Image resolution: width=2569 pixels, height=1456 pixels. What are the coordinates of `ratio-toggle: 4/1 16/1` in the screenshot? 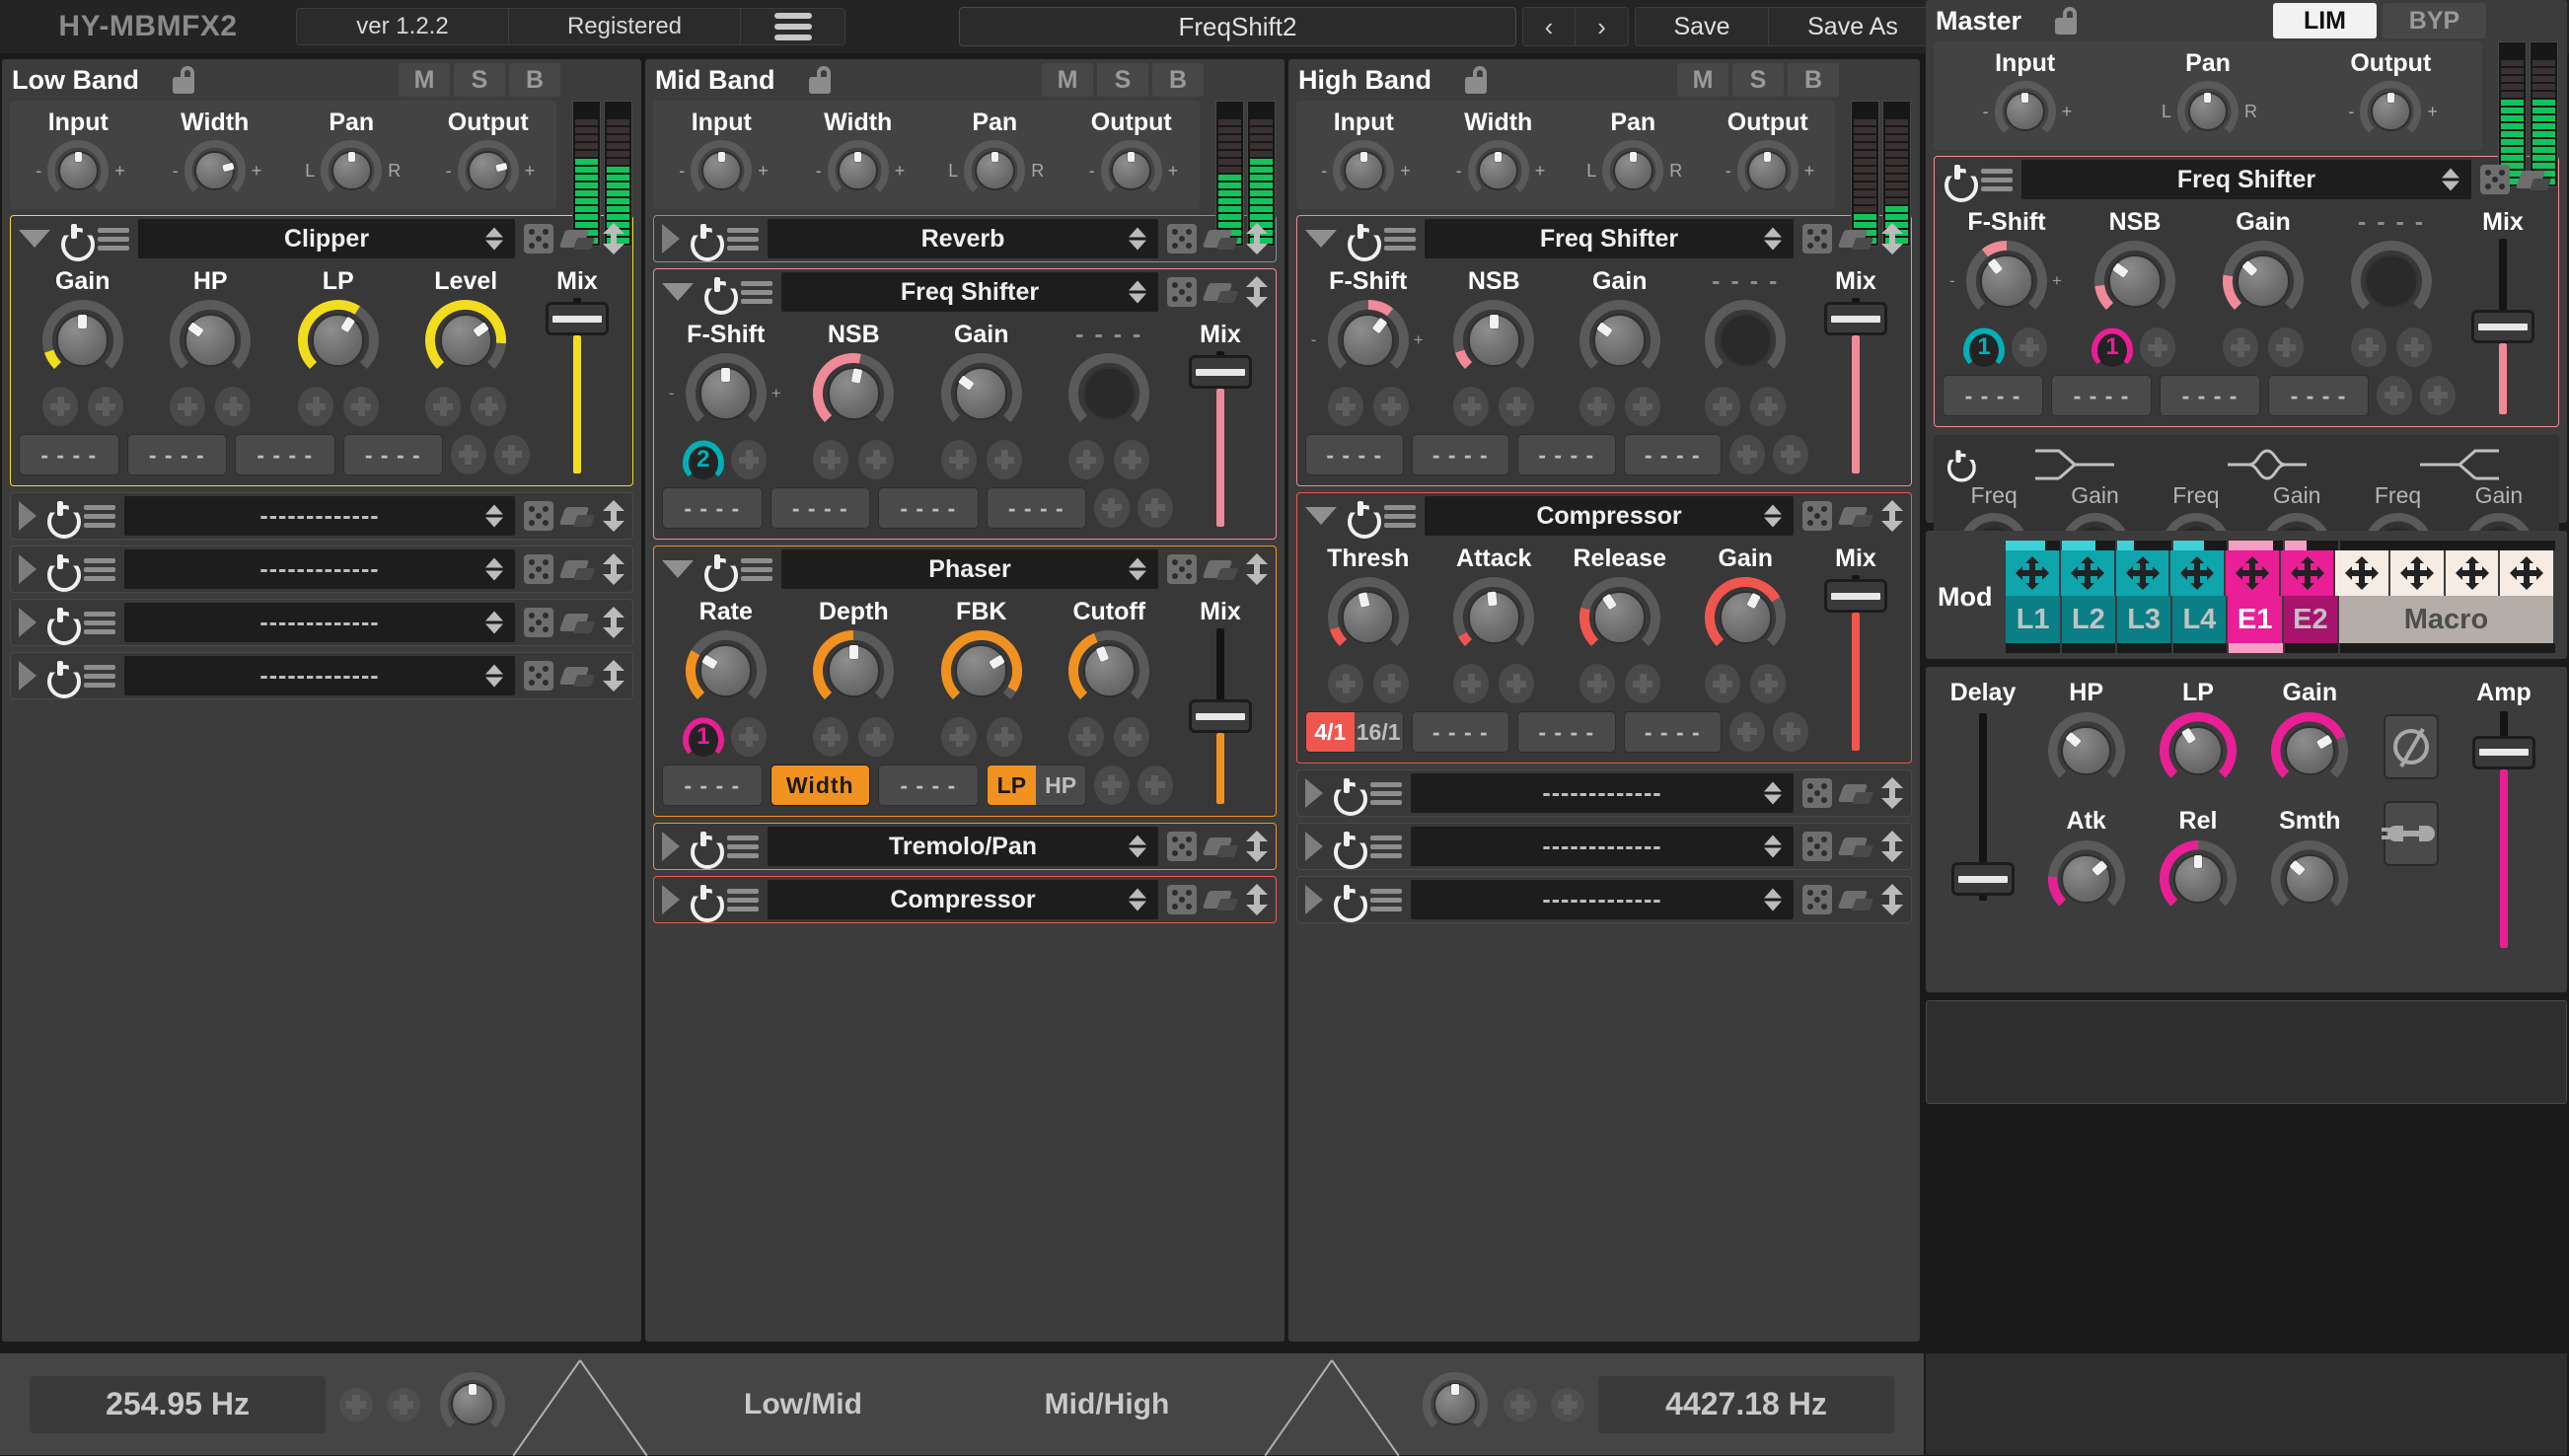 It's located at (1355, 732).